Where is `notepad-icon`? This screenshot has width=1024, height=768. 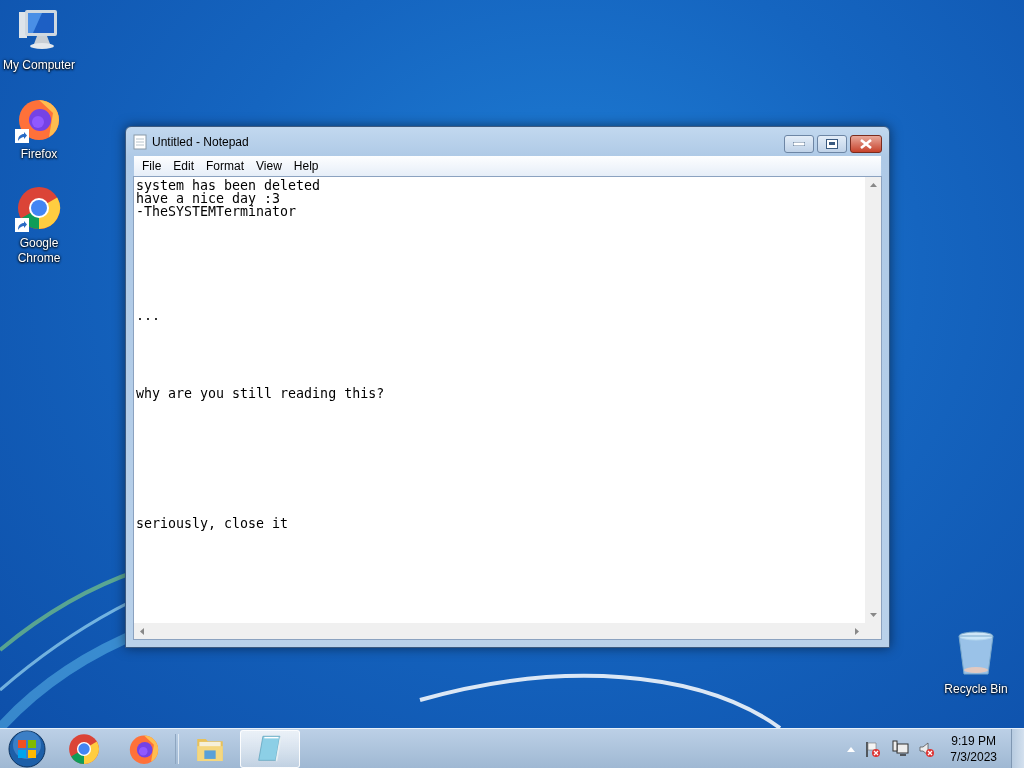
notepad-icon is located at coordinates (140, 141).